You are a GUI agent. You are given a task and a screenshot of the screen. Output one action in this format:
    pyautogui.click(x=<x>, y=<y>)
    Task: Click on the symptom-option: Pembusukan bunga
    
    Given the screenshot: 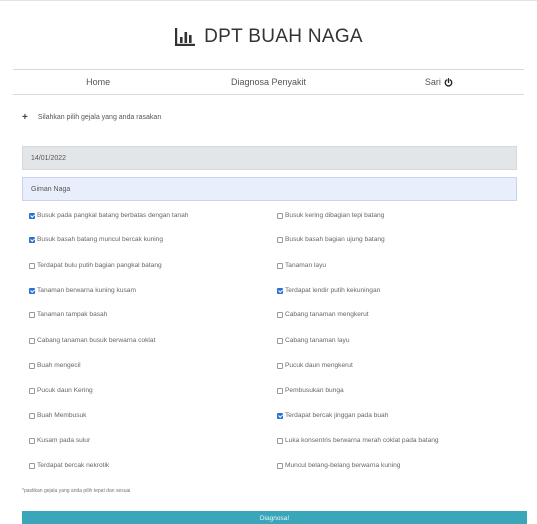 What is the action you would take?
    pyautogui.click(x=310, y=390)
    